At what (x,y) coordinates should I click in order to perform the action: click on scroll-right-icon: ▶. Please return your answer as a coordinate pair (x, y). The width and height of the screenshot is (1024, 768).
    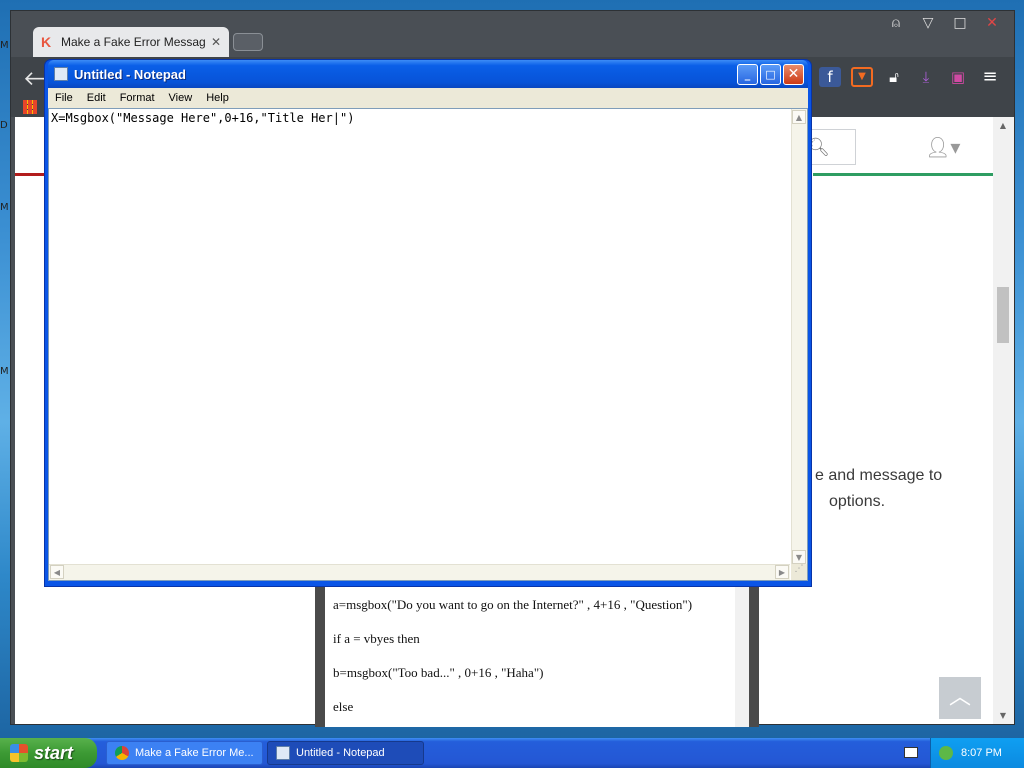
    Looking at the image, I should click on (782, 572).